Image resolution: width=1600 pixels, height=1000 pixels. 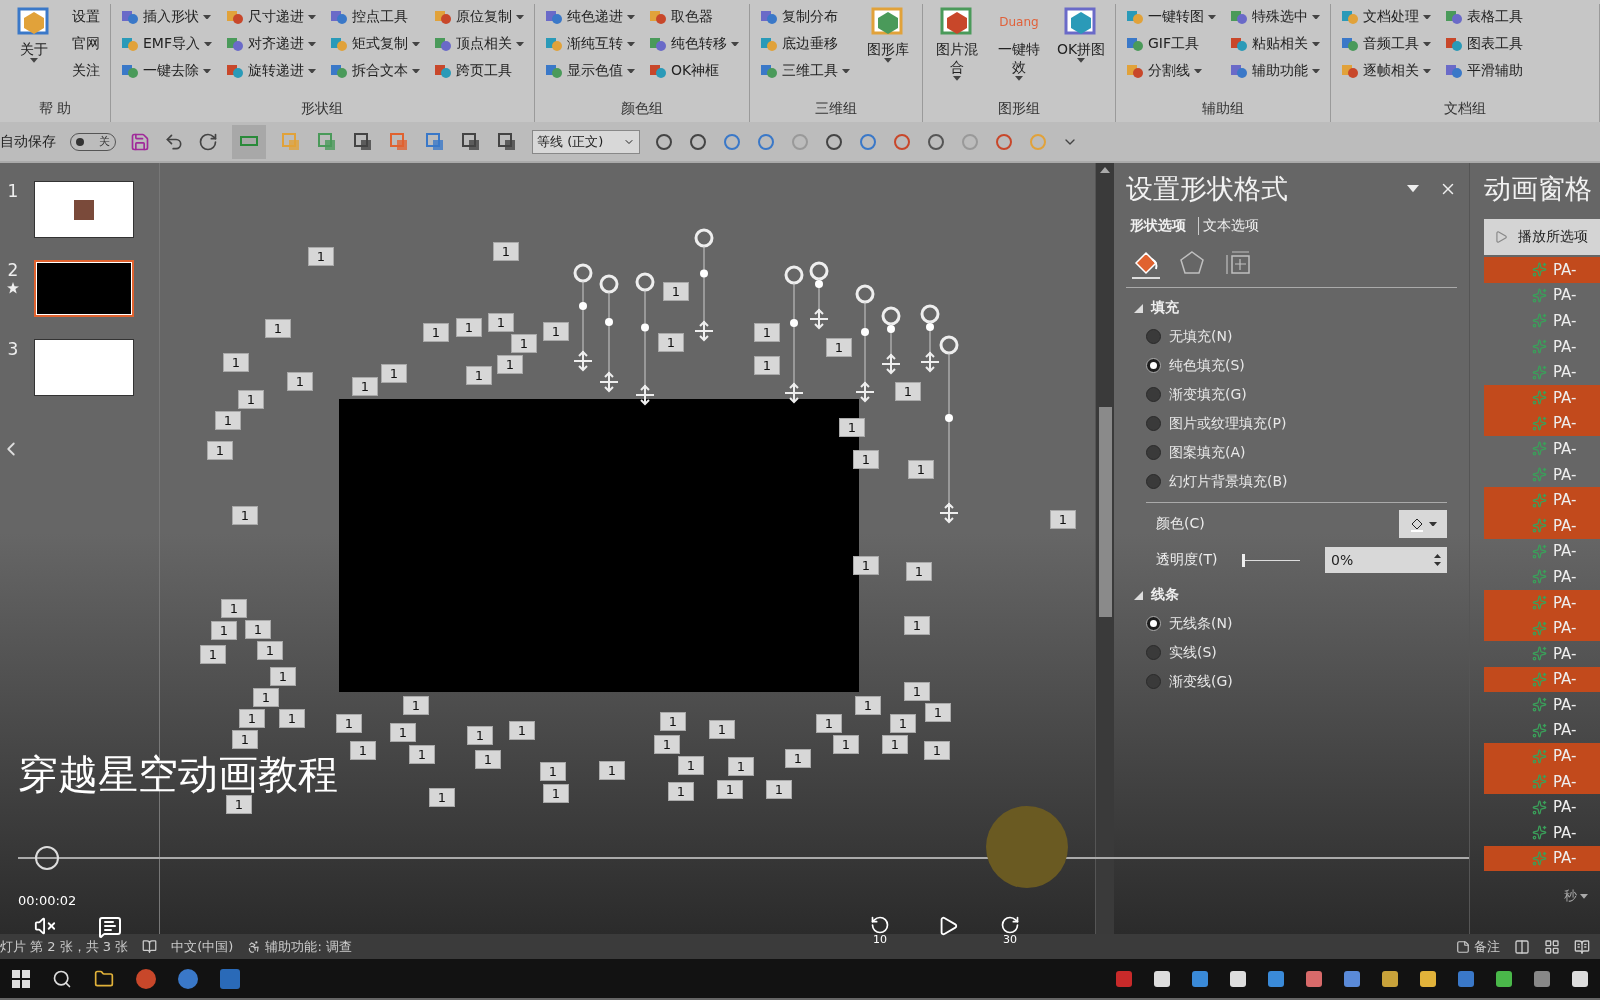 I want to click on ribbon-button: 逐帧相关, so click(x=1386, y=71).